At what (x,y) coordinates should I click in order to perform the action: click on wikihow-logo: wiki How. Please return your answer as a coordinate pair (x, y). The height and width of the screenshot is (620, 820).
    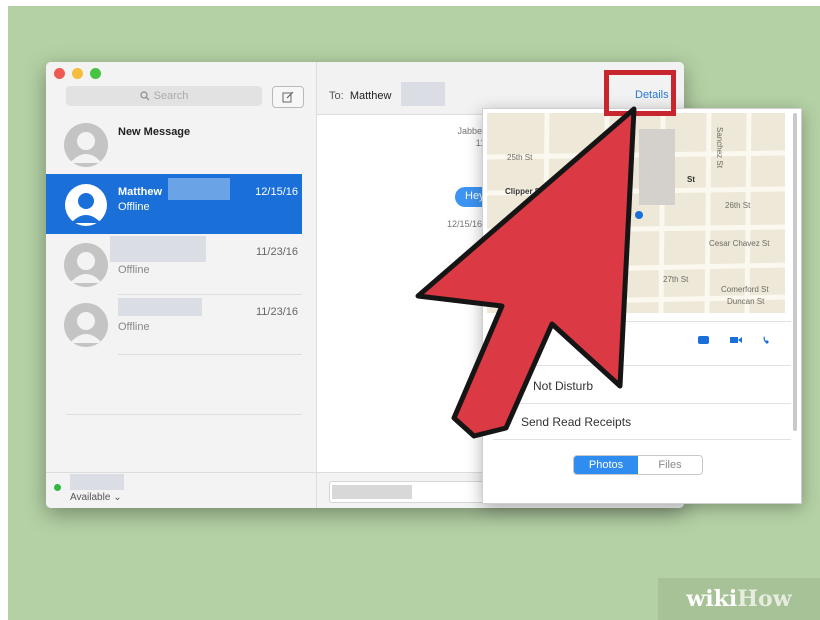
    Looking at the image, I should click on (739, 599).